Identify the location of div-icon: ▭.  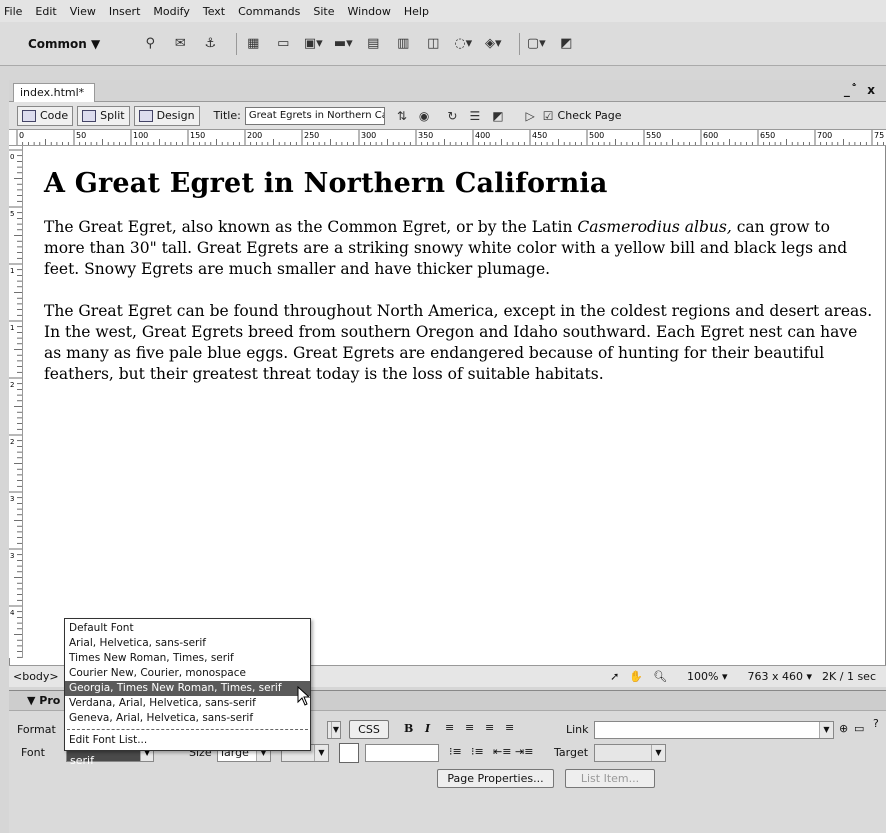
(283, 44).